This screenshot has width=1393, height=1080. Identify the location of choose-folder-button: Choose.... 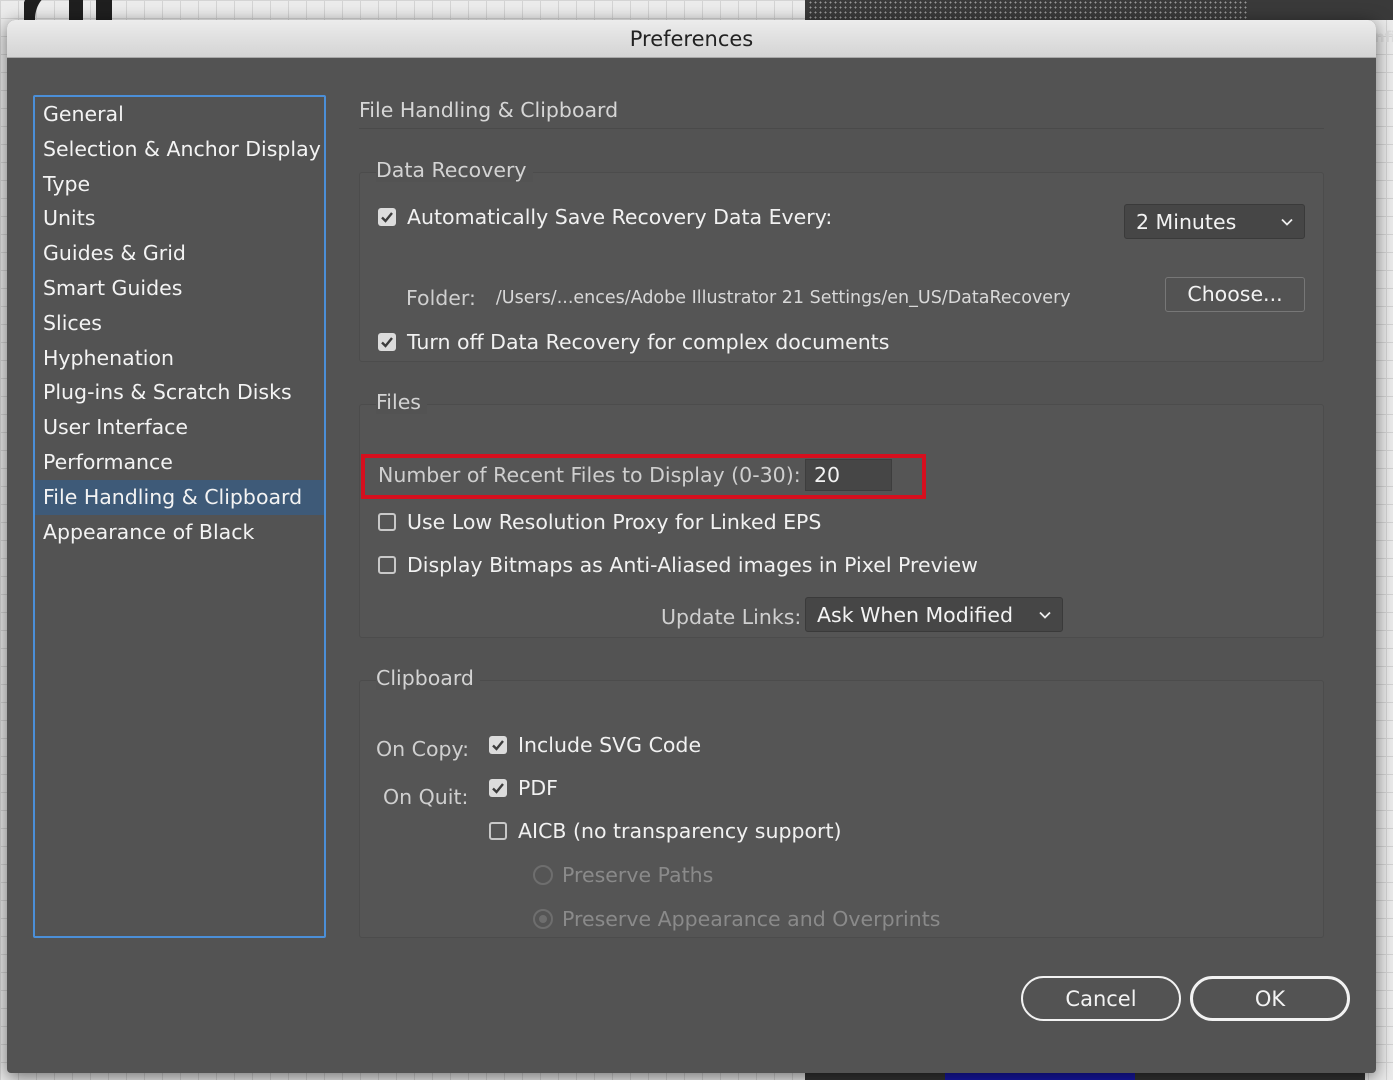
(1235, 294).